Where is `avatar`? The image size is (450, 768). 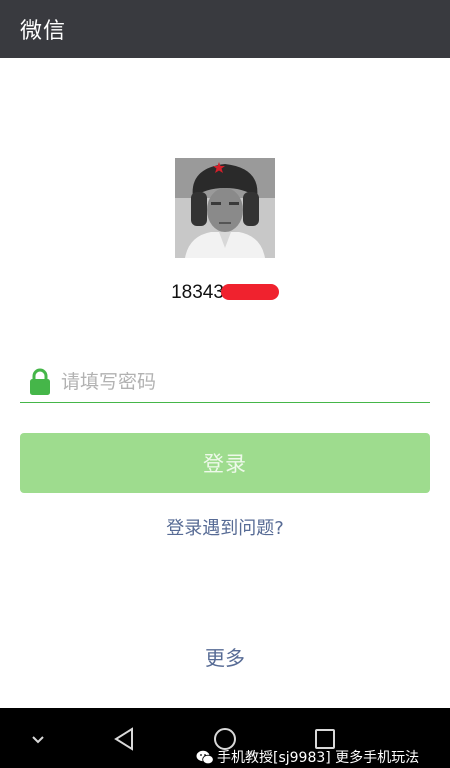 avatar is located at coordinates (225, 208).